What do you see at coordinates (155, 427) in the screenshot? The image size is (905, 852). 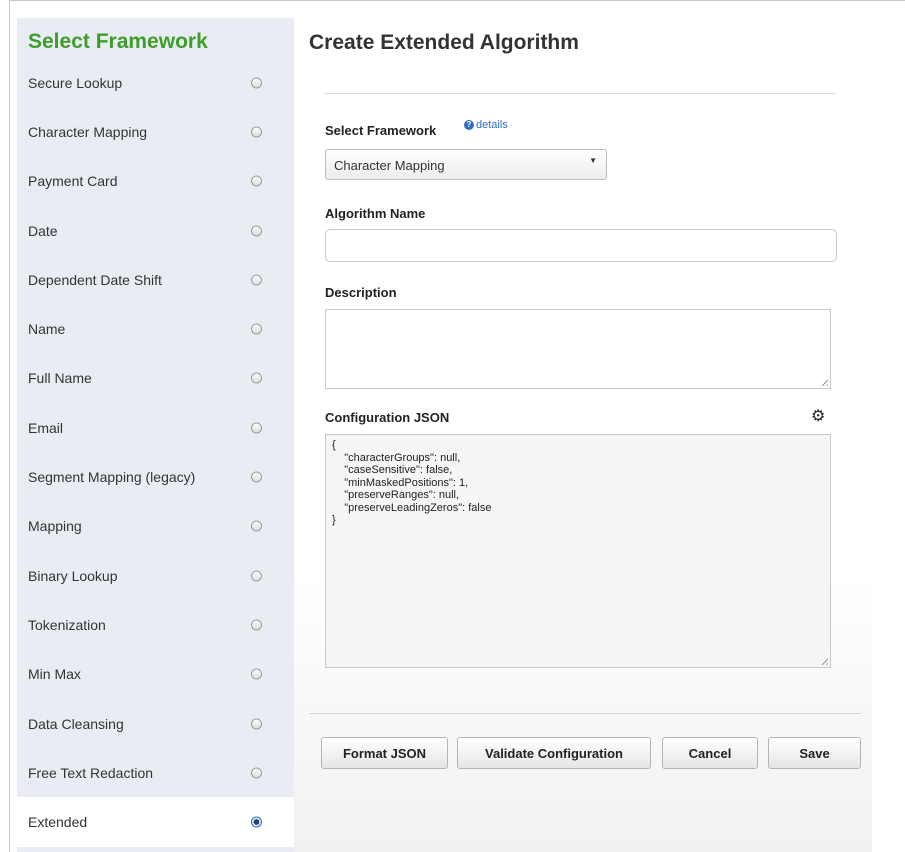 I see `sidebar-item-email: Email` at bounding box center [155, 427].